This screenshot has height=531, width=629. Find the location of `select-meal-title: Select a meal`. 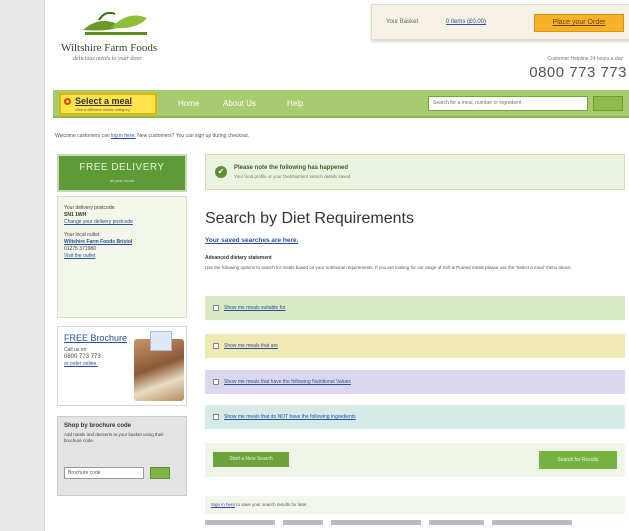

select-meal-title: Select a meal is located at coordinates (104, 101).